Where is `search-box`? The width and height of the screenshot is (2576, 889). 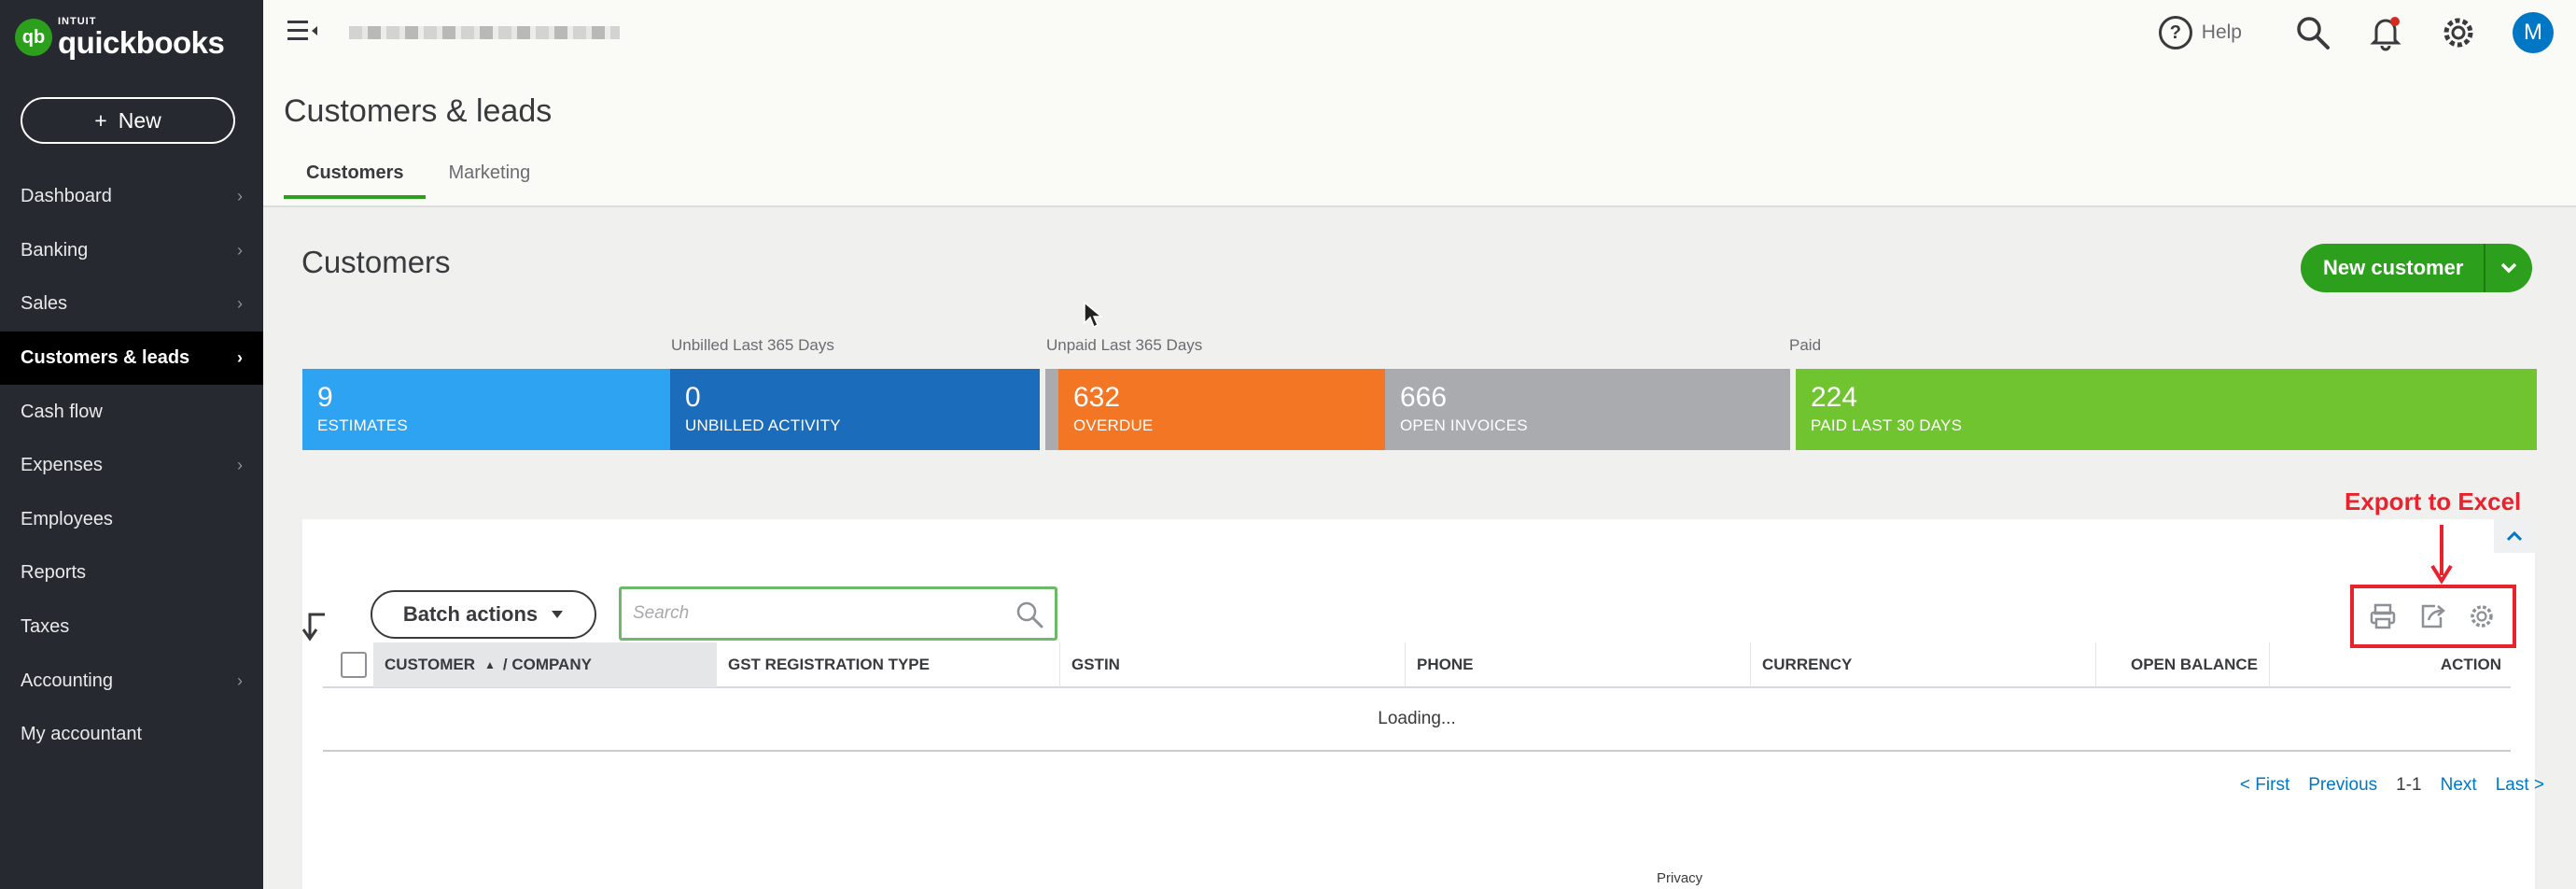
search-box is located at coordinates (838, 613).